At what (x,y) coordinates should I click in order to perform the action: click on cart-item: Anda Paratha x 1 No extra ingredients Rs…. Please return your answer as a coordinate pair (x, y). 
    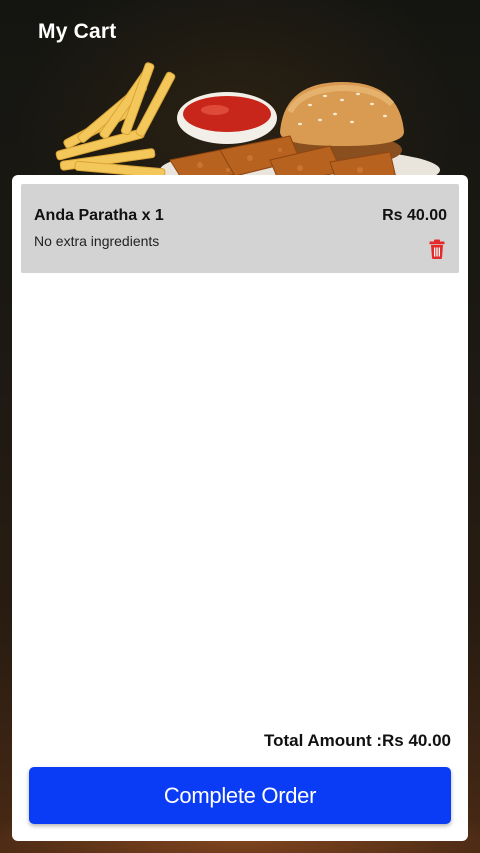
    Looking at the image, I should click on (240, 228).